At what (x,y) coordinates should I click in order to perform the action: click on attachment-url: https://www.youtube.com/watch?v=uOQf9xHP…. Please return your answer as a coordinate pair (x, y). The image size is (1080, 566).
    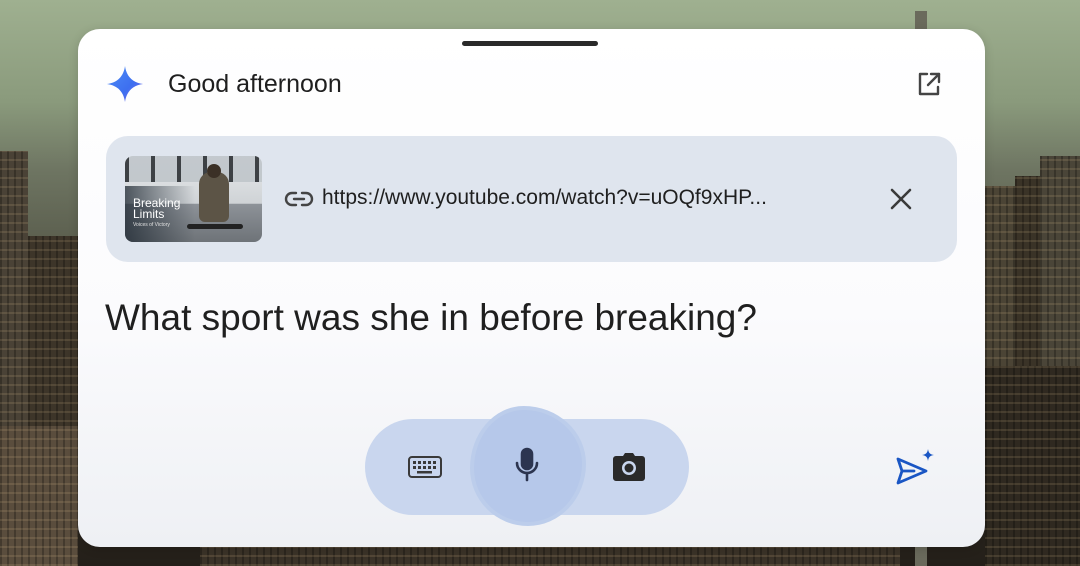
    Looking at the image, I should click on (544, 198).